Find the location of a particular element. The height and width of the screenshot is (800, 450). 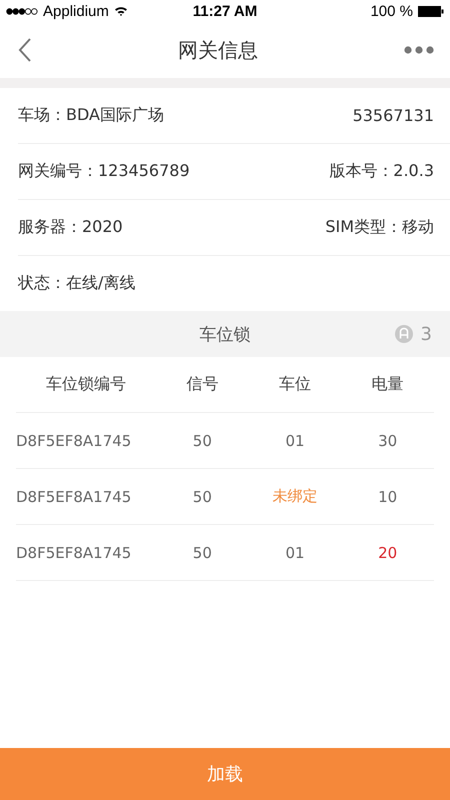

load-button: 加载 is located at coordinates (225, 774).